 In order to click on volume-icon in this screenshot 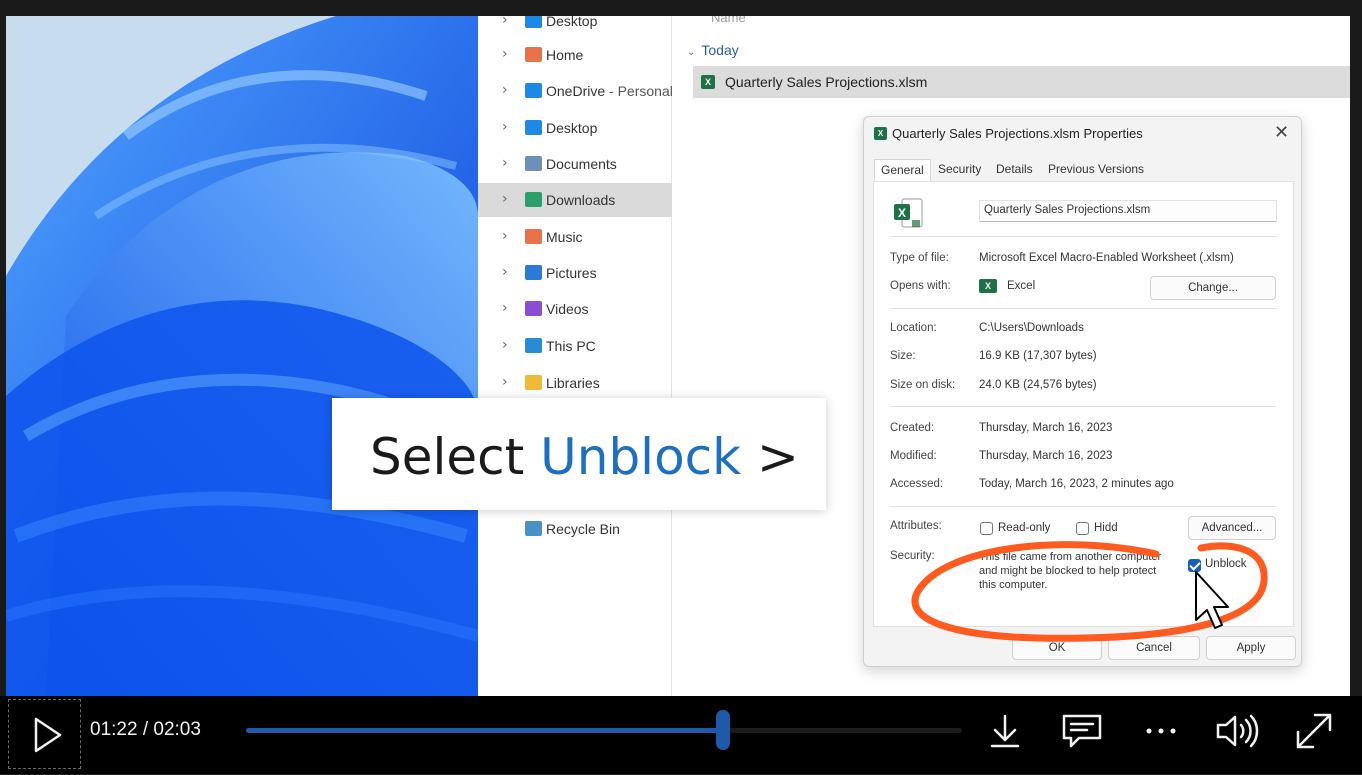, I will do `click(1236, 731)`.